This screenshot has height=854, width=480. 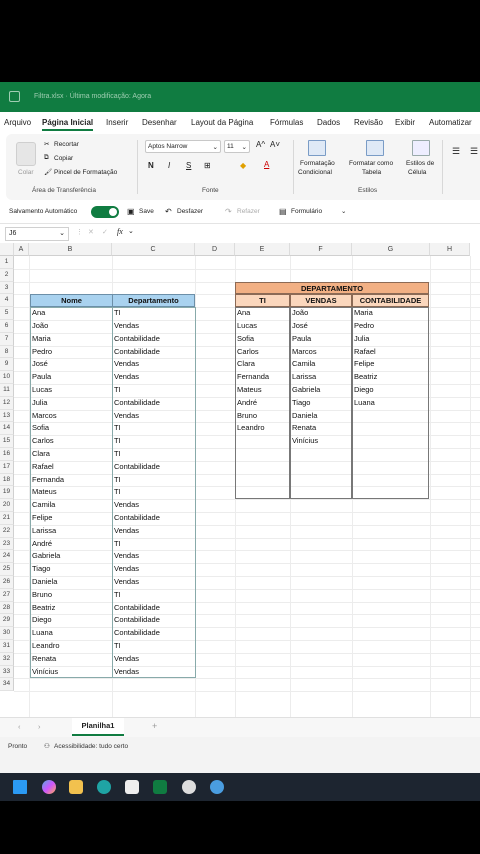 I want to click on conditional-formatting-icon, so click(x=317, y=148).